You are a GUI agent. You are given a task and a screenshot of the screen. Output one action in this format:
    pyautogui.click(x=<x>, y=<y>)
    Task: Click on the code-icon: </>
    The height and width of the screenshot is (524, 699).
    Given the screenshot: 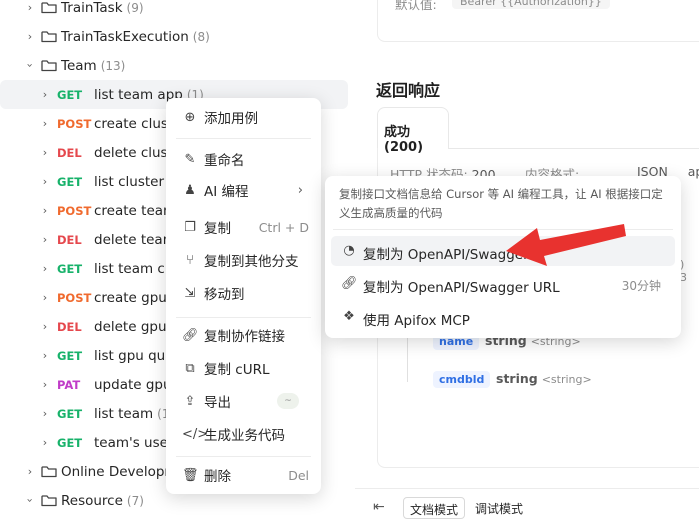 What is the action you would take?
    pyautogui.click(x=195, y=434)
    